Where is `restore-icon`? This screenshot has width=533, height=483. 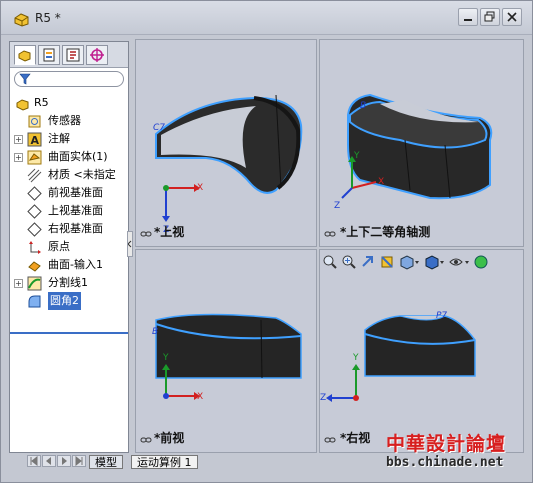 restore-icon is located at coordinates (489, 16).